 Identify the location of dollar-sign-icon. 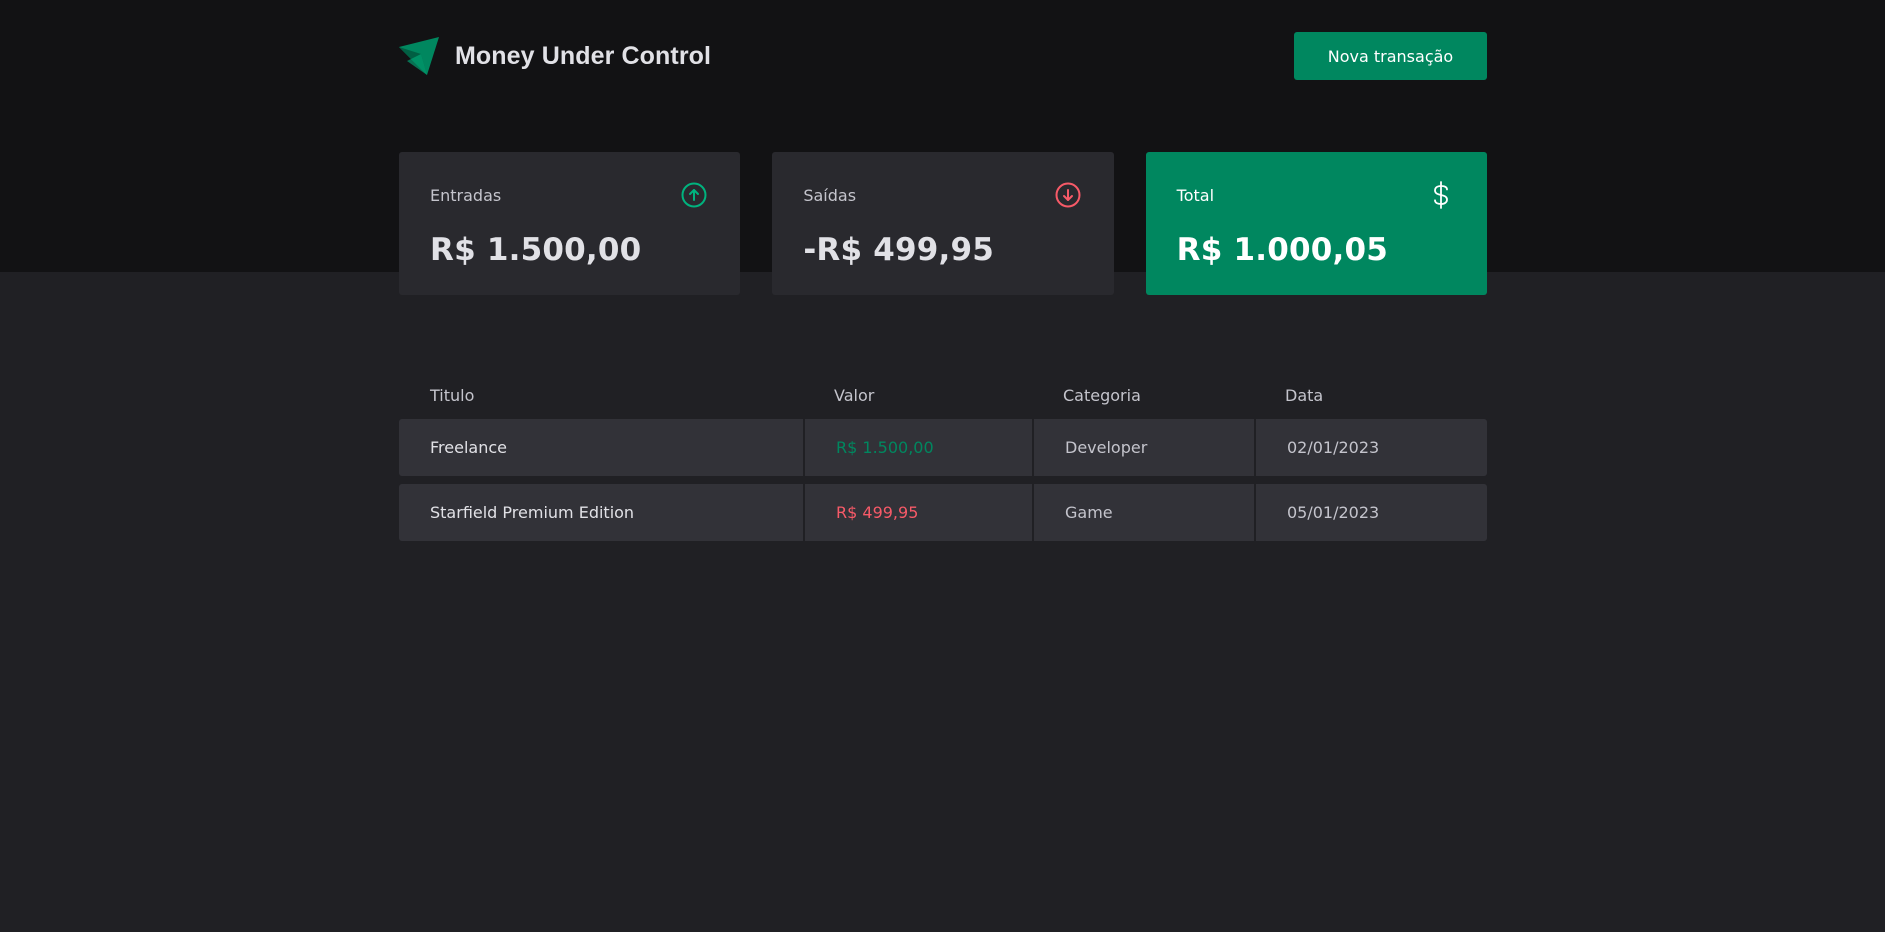
(1441, 195).